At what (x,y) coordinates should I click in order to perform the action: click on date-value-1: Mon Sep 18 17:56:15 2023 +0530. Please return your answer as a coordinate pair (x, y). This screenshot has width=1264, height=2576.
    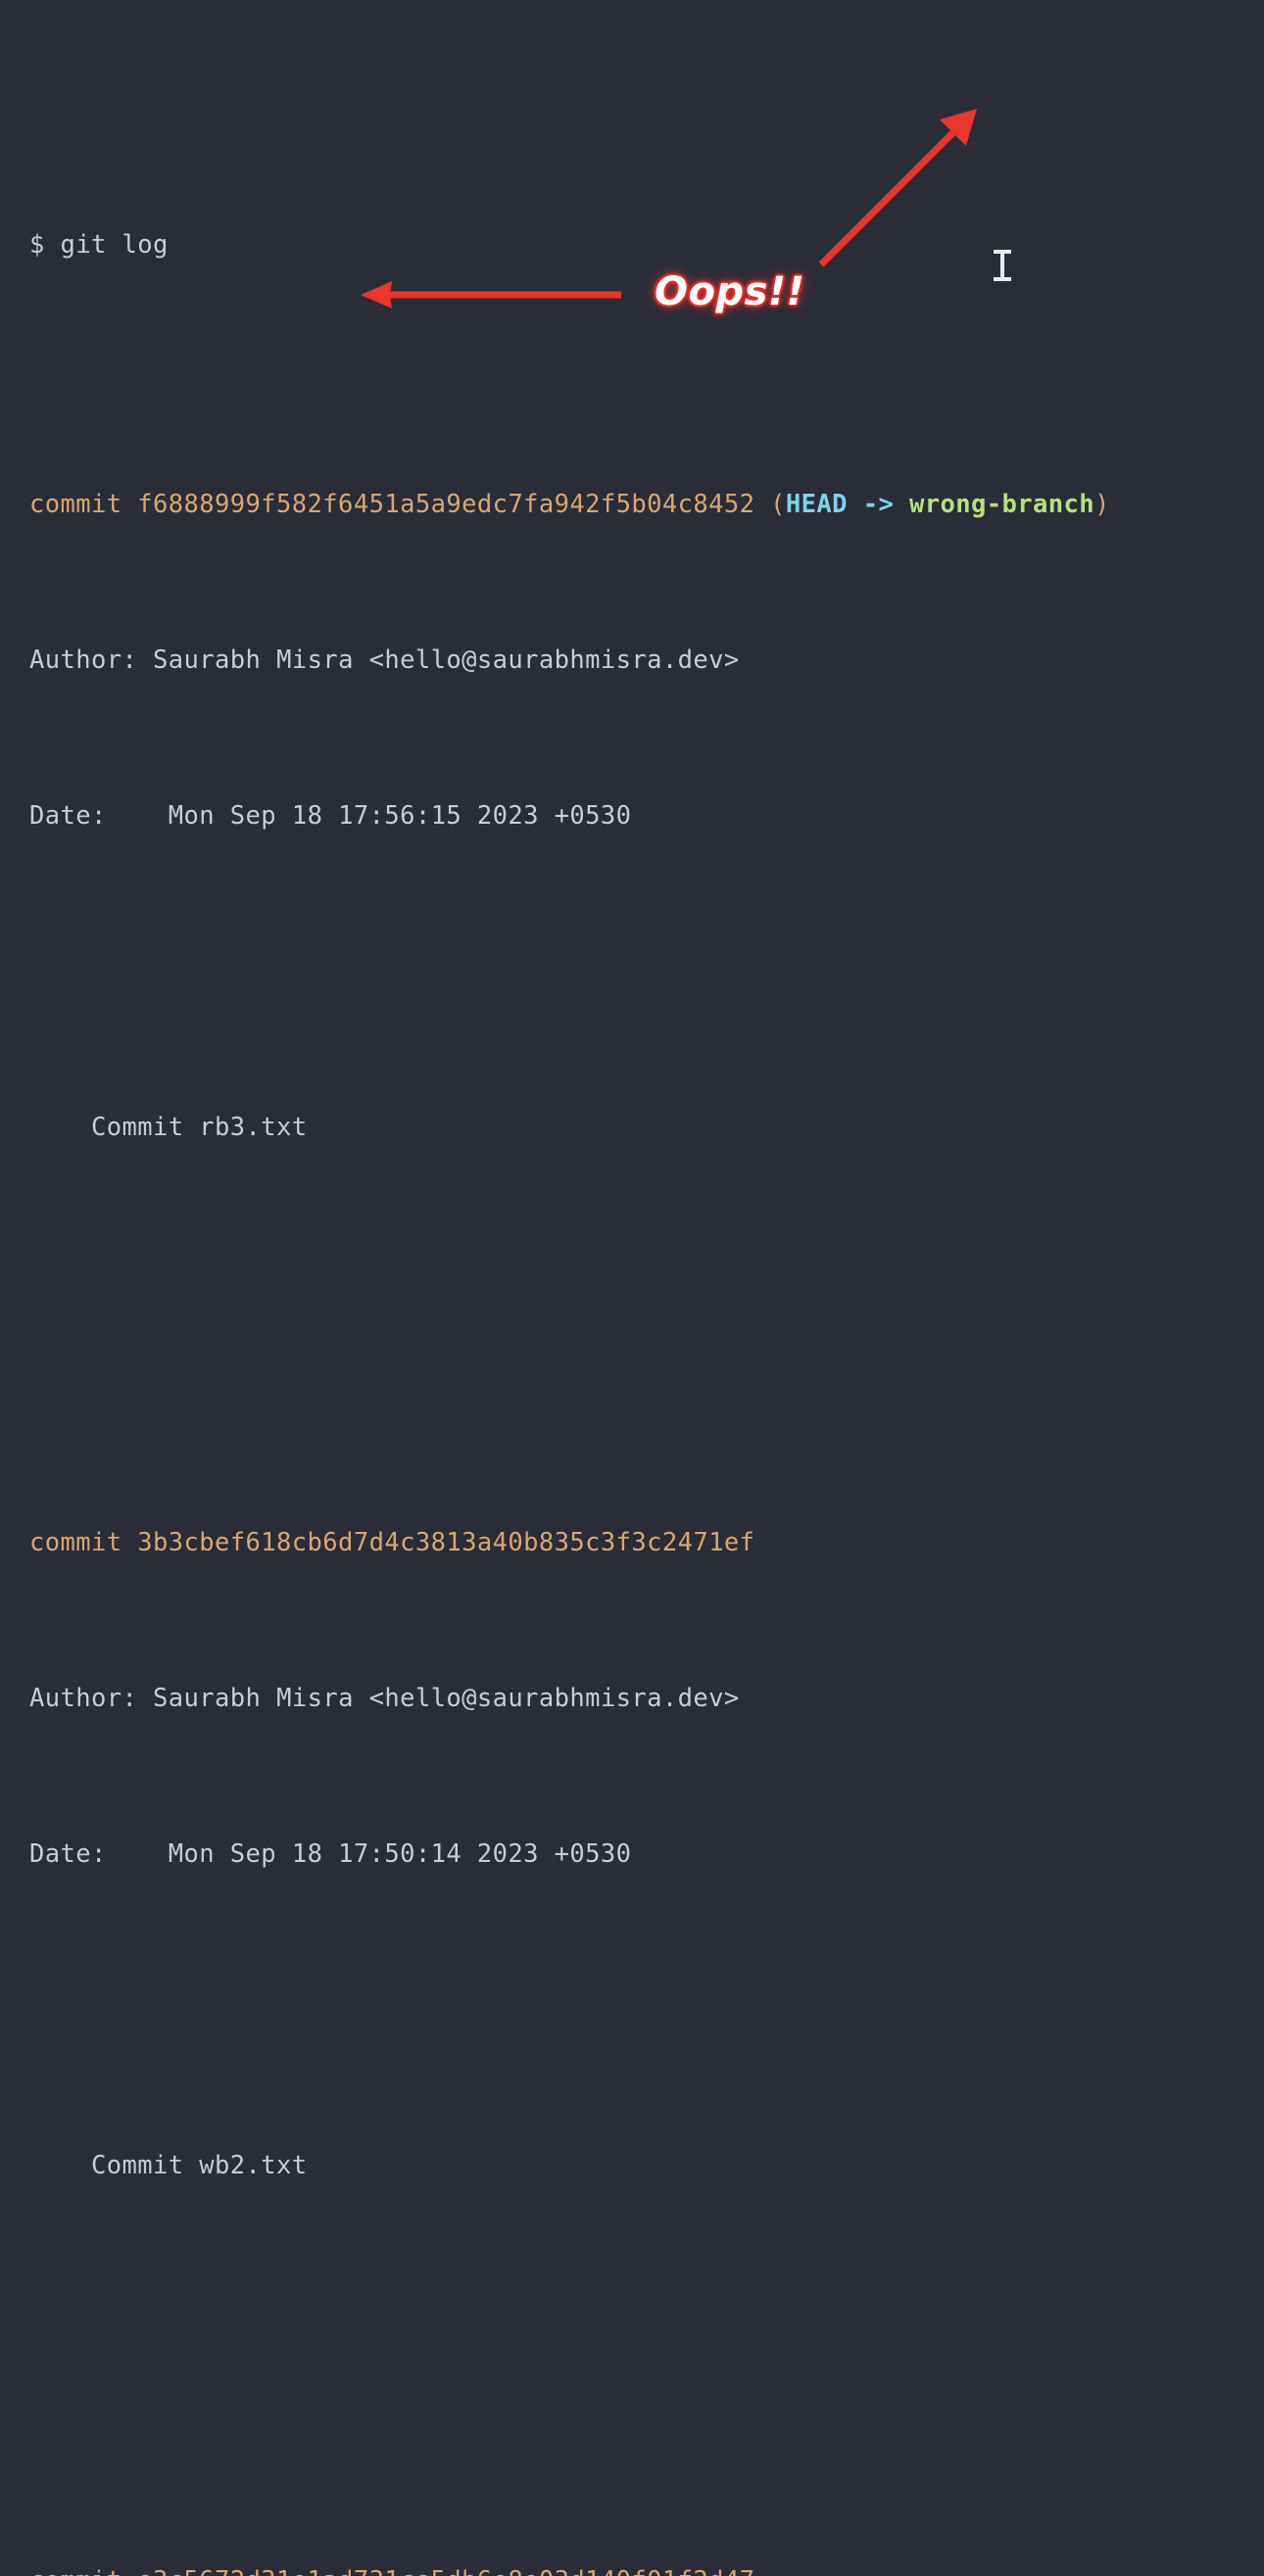
    Looking at the image, I should click on (400, 816).